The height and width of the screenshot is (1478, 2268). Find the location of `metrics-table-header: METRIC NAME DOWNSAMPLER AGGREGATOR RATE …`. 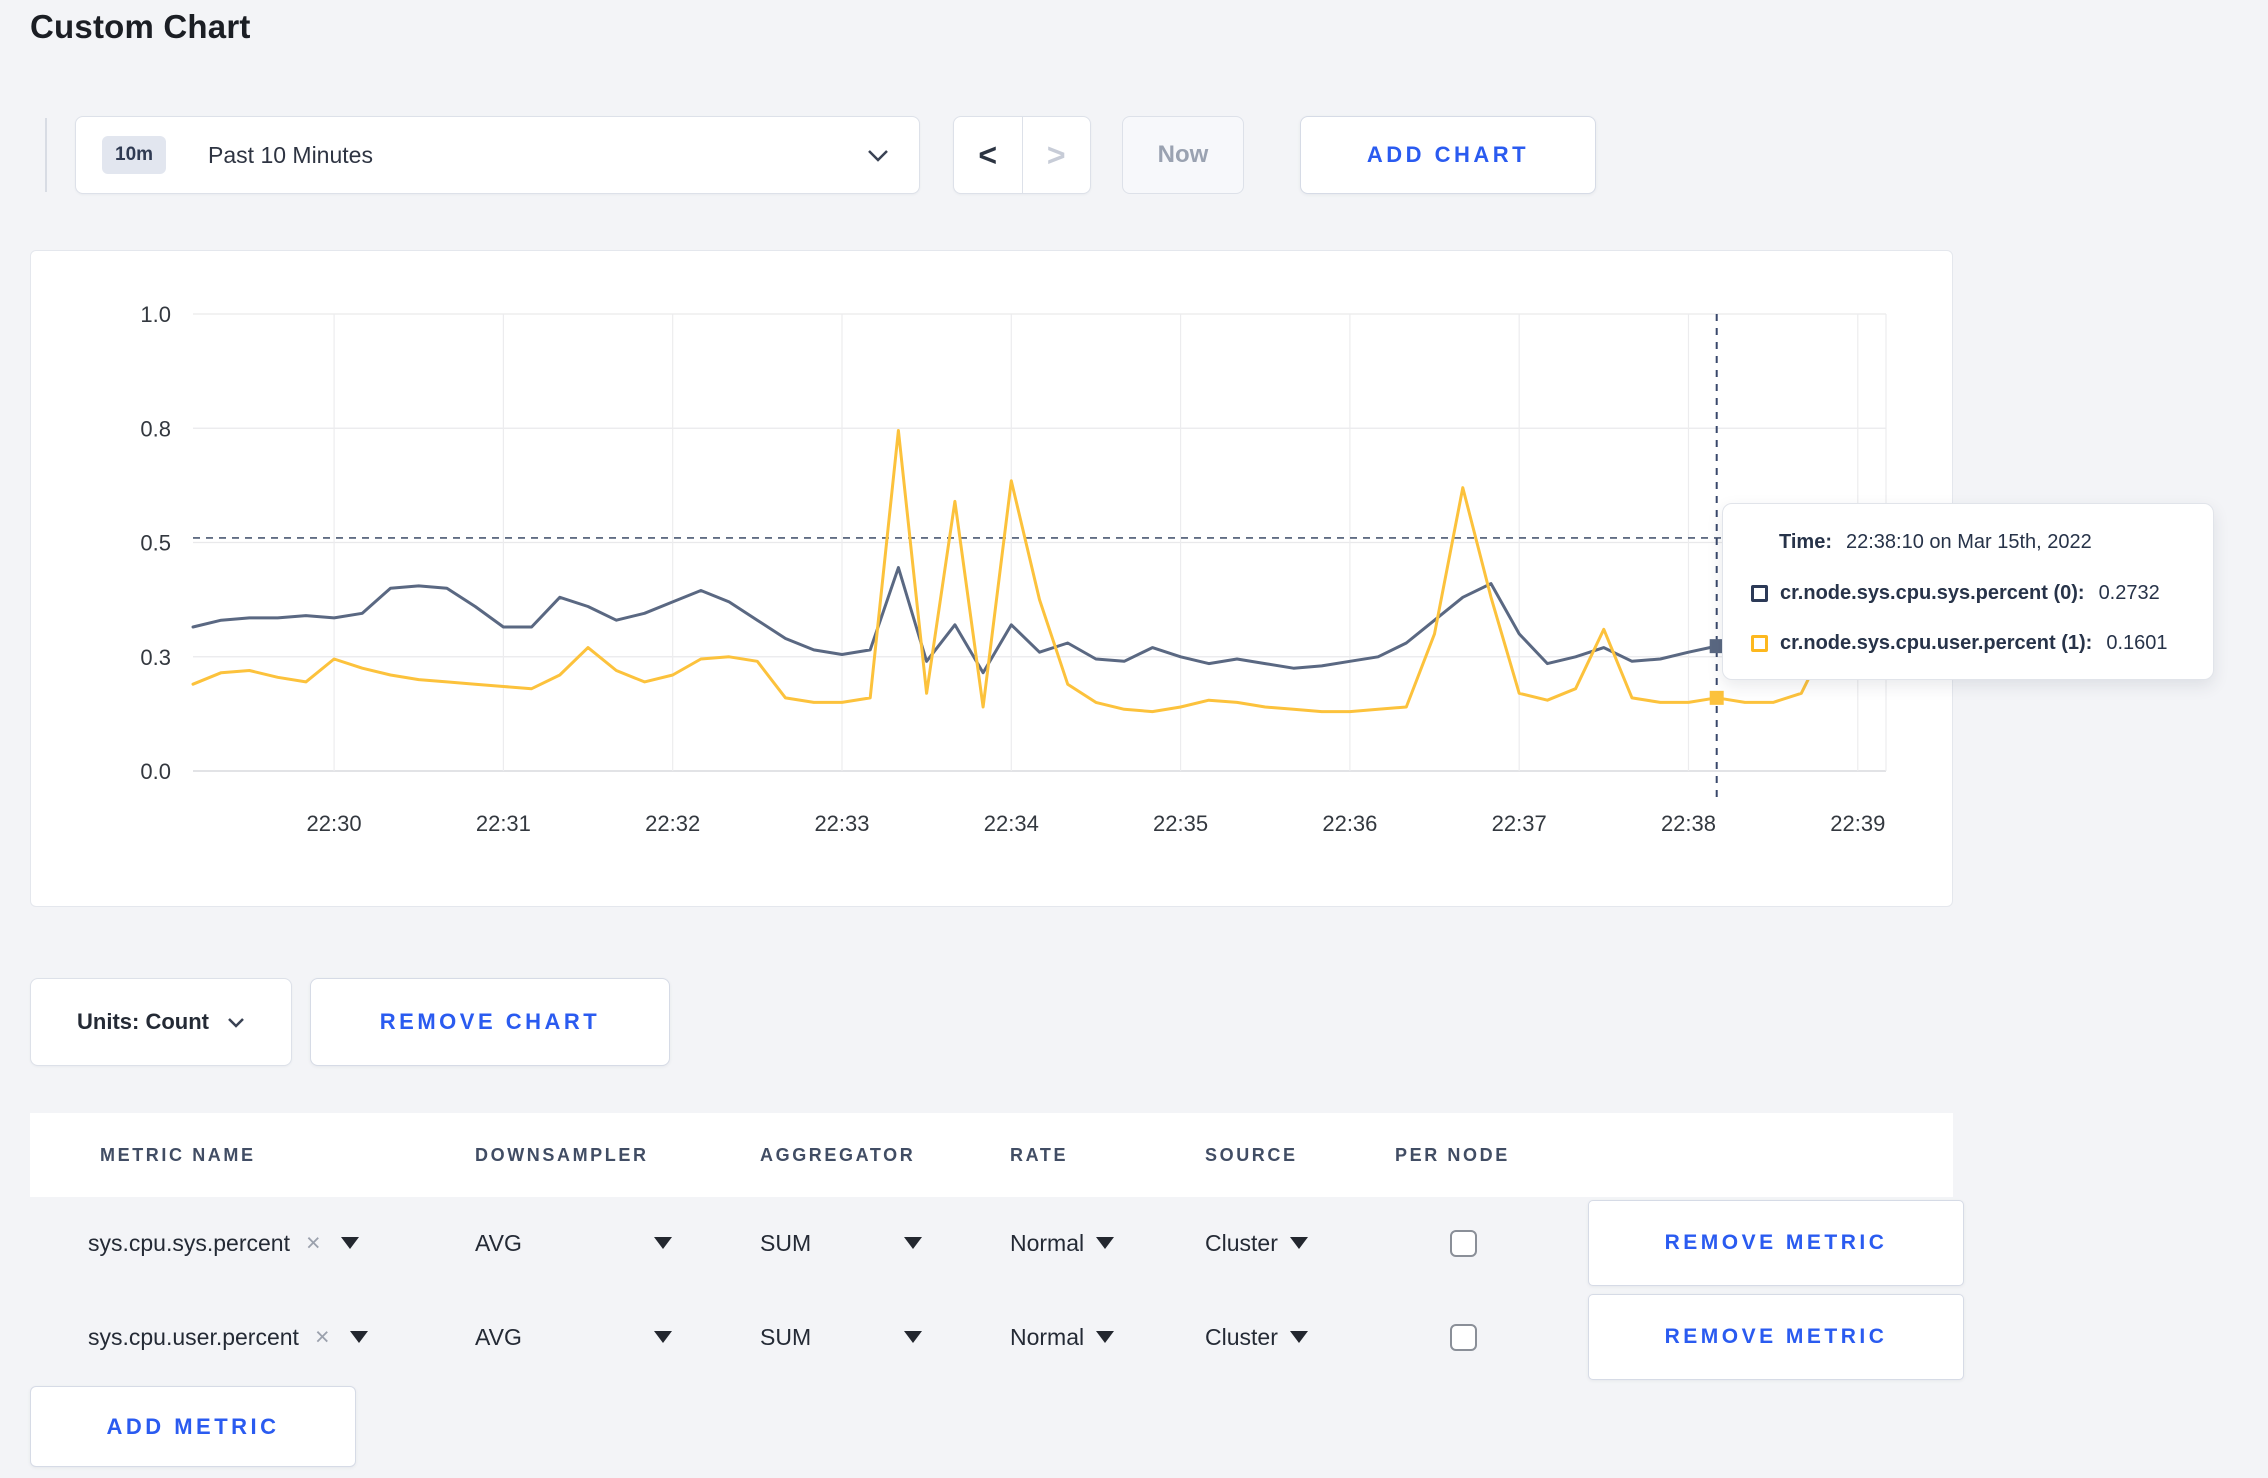

metrics-table-header: METRIC NAME DOWNSAMPLER AGGREGATOR RATE … is located at coordinates (991, 1155).